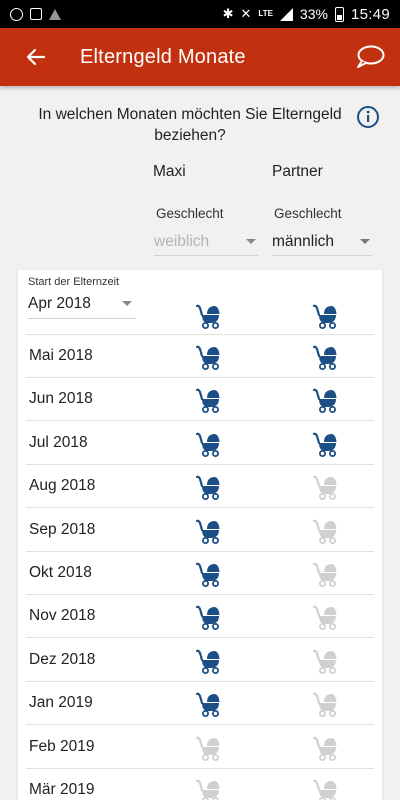  I want to click on status-left-icons, so click(35, 14).